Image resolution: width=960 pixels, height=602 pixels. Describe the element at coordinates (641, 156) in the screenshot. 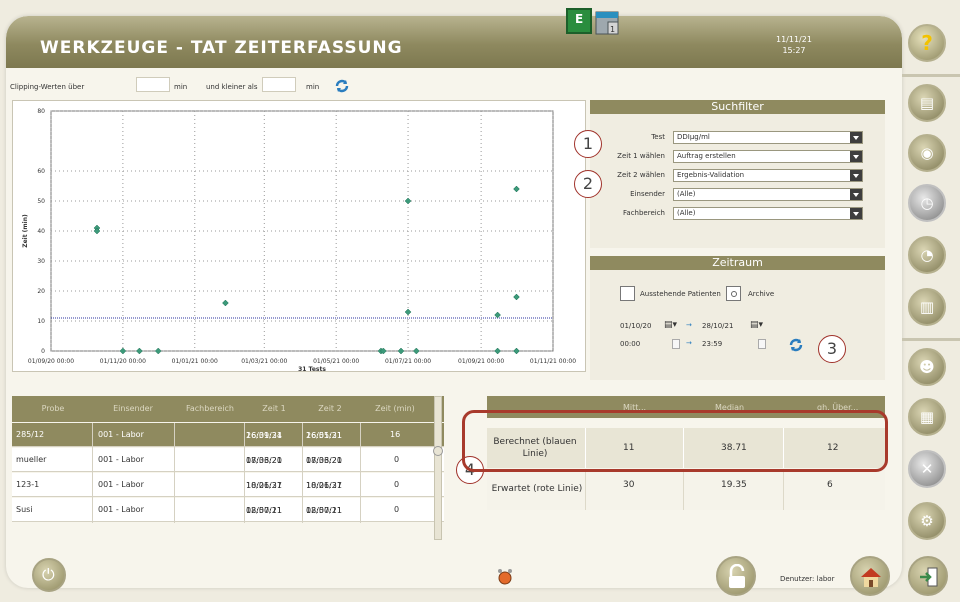

I see `filter-label: Zeit 1 wählen` at that location.